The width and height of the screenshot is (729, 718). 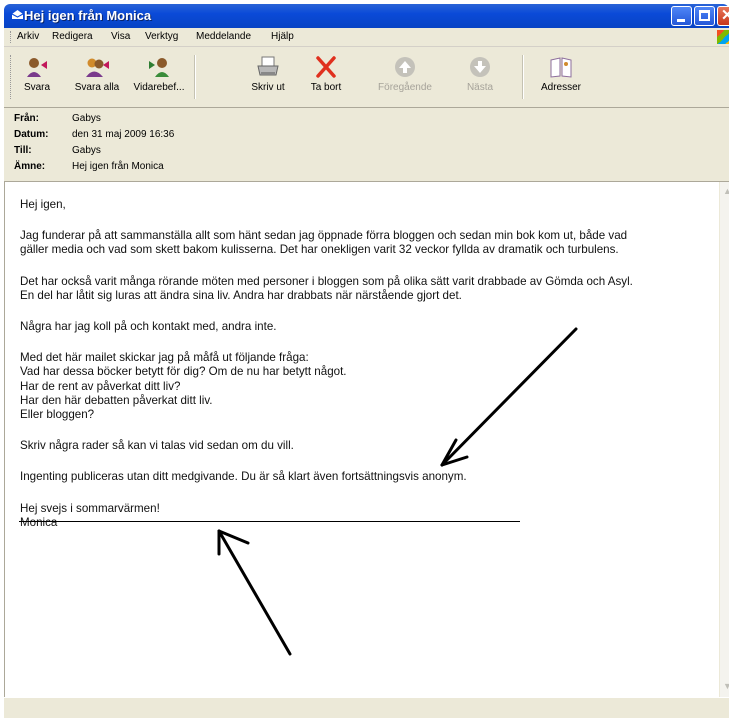 I want to click on scroll-down-icon: ▼, so click(x=725, y=686).